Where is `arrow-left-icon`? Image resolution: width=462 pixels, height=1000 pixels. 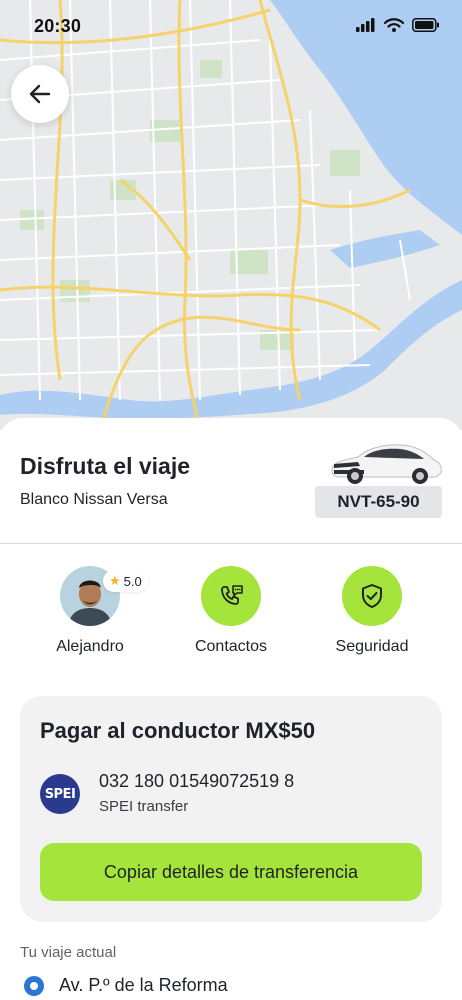 arrow-left-icon is located at coordinates (40, 94).